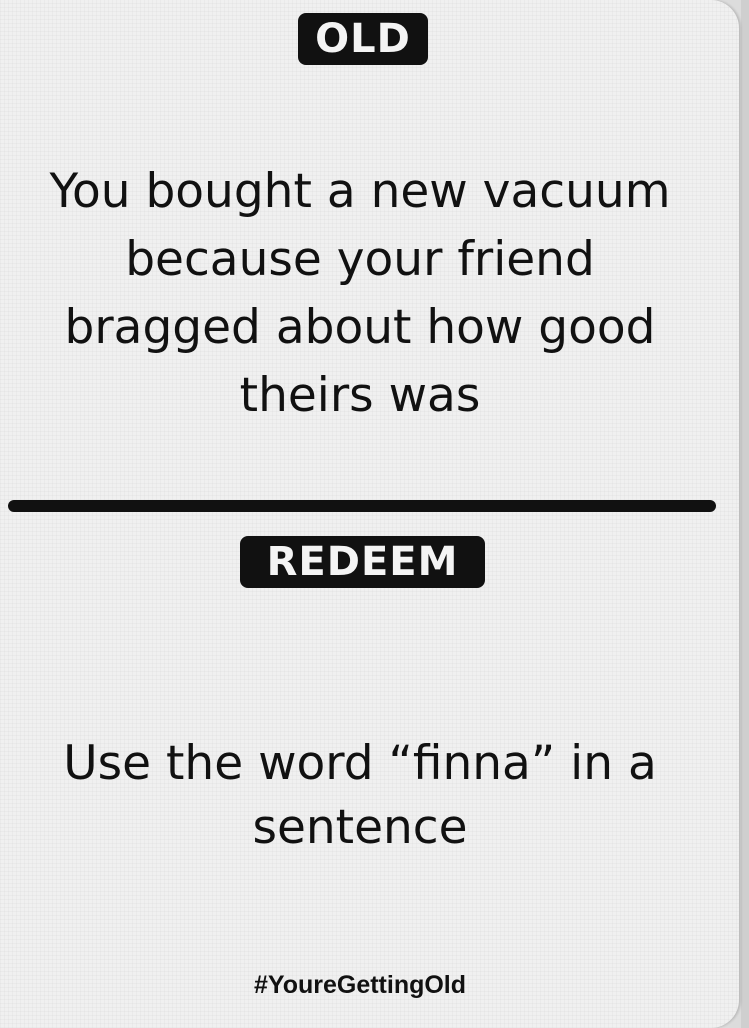 The image size is (749, 1028). Describe the element at coordinates (362, 506) in the screenshot. I see `section-divider` at that location.